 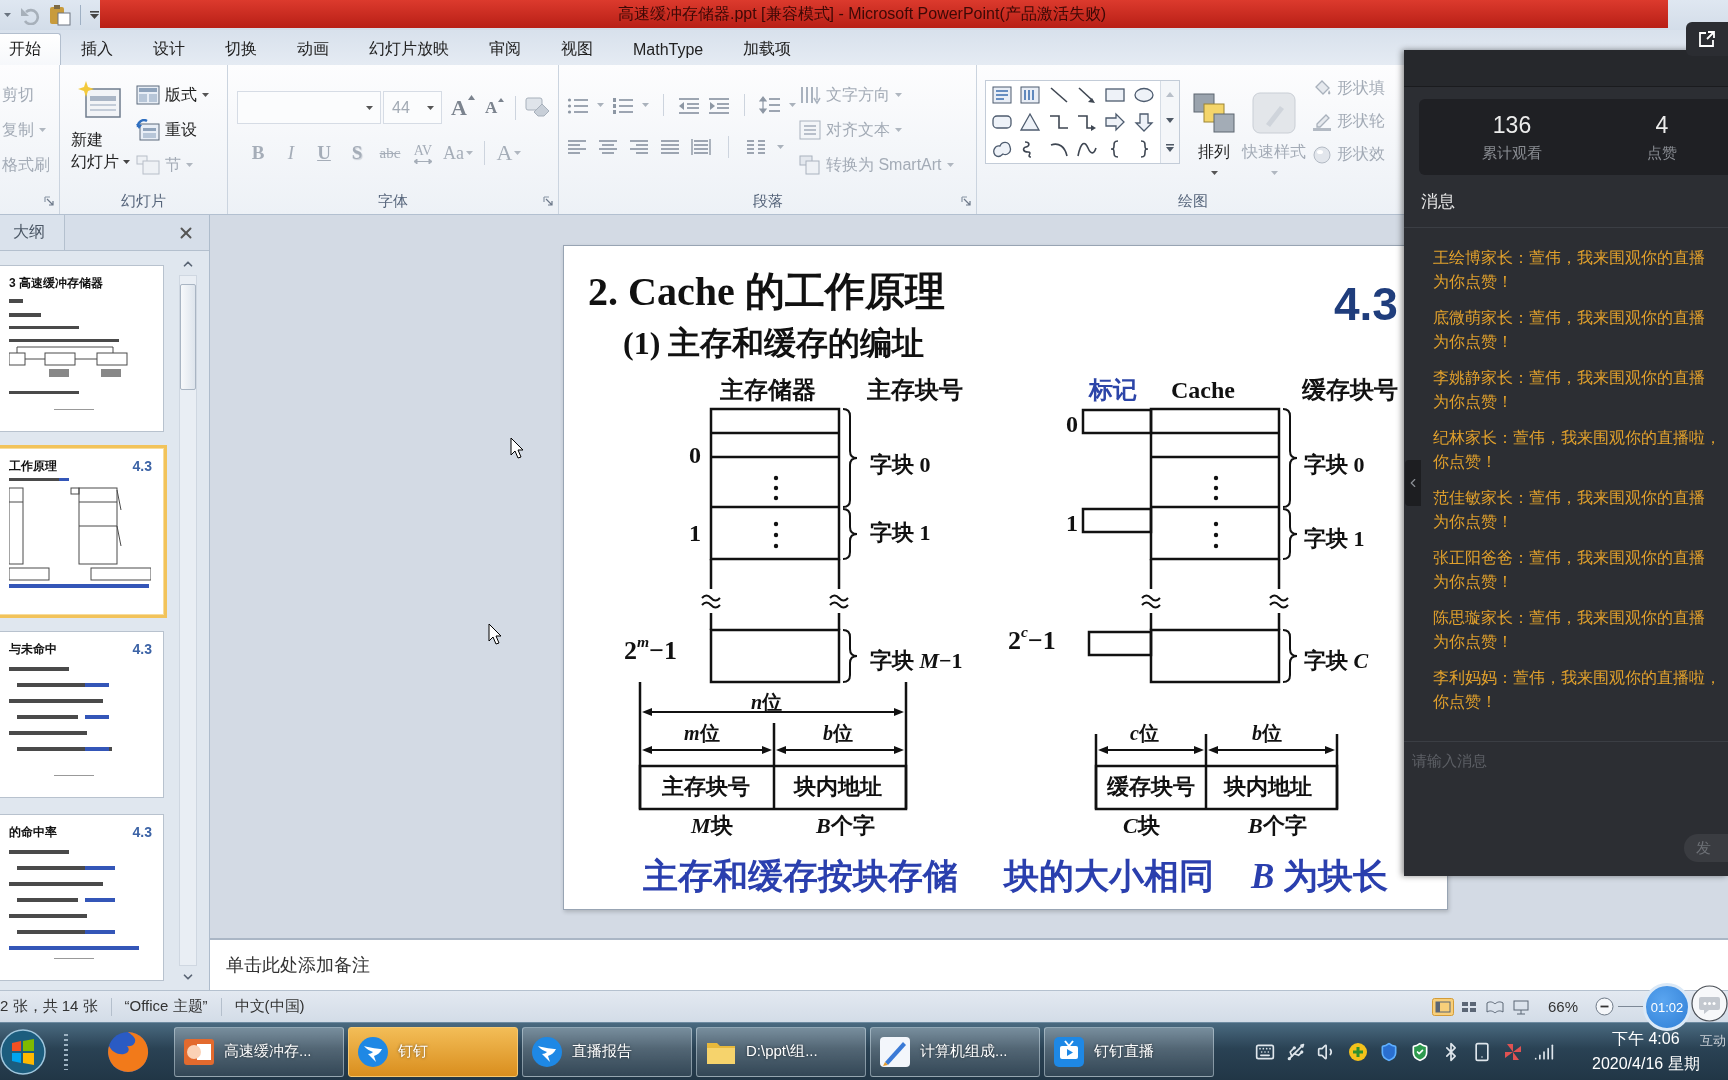 What do you see at coordinates (1320, 877) in the screenshot?
I see `summary-text: B 为块长` at bounding box center [1320, 877].